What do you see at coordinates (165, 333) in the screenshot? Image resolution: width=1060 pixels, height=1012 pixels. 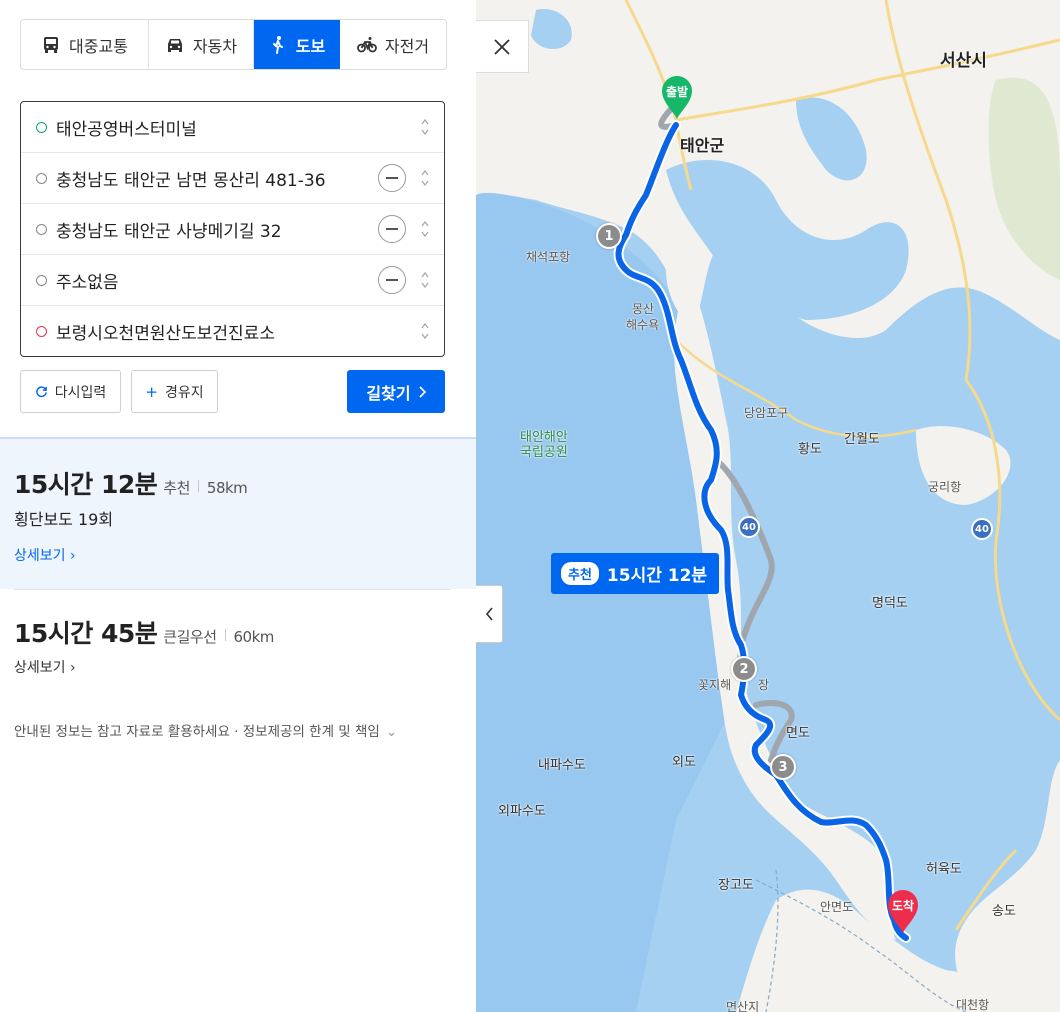 I see `waypoint-label: 보령시오천면원산도보건진료소` at bounding box center [165, 333].